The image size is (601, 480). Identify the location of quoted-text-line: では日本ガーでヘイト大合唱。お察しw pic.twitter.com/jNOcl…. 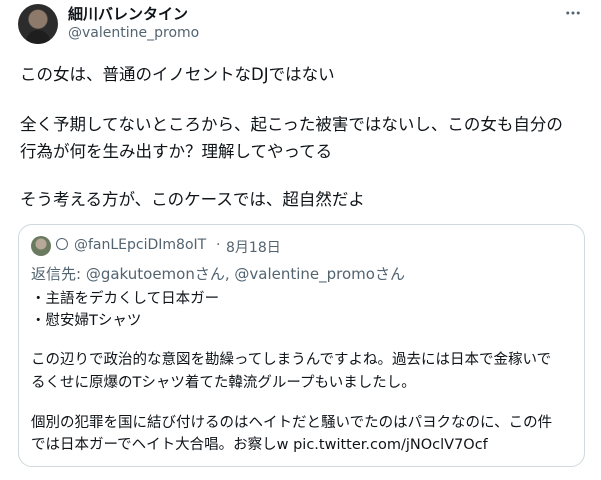
(259, 445).